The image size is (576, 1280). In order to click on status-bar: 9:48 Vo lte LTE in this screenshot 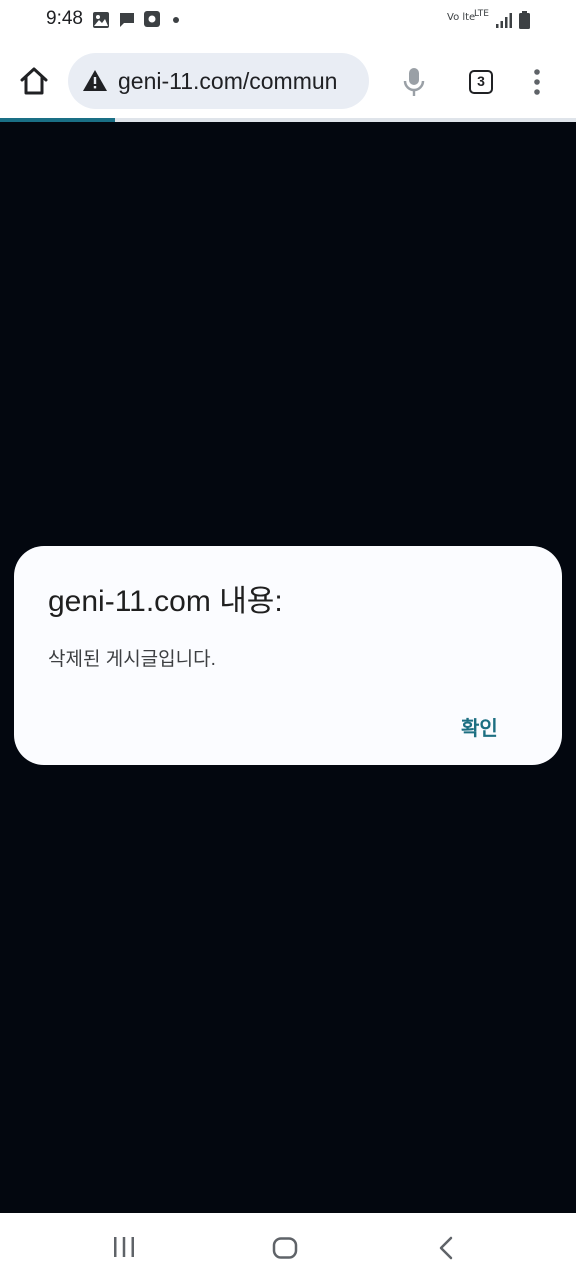, I will do `click(288, 20)`.